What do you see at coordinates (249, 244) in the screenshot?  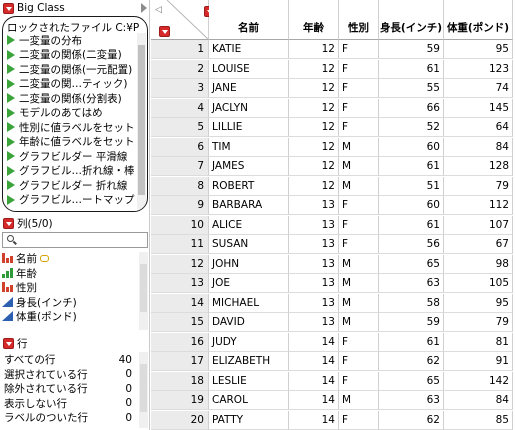 I see `table-cell: SUSAN` at bounding box center [249, 244].